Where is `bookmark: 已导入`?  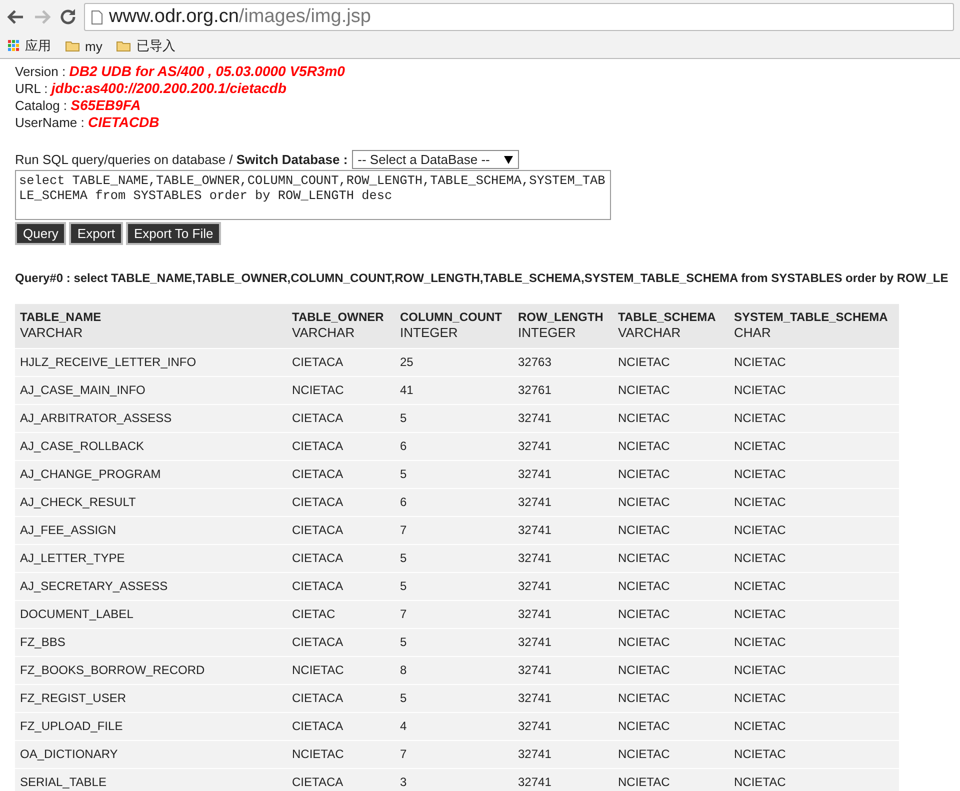
bookmark: 已导入 is located at coordinates (146, 46).